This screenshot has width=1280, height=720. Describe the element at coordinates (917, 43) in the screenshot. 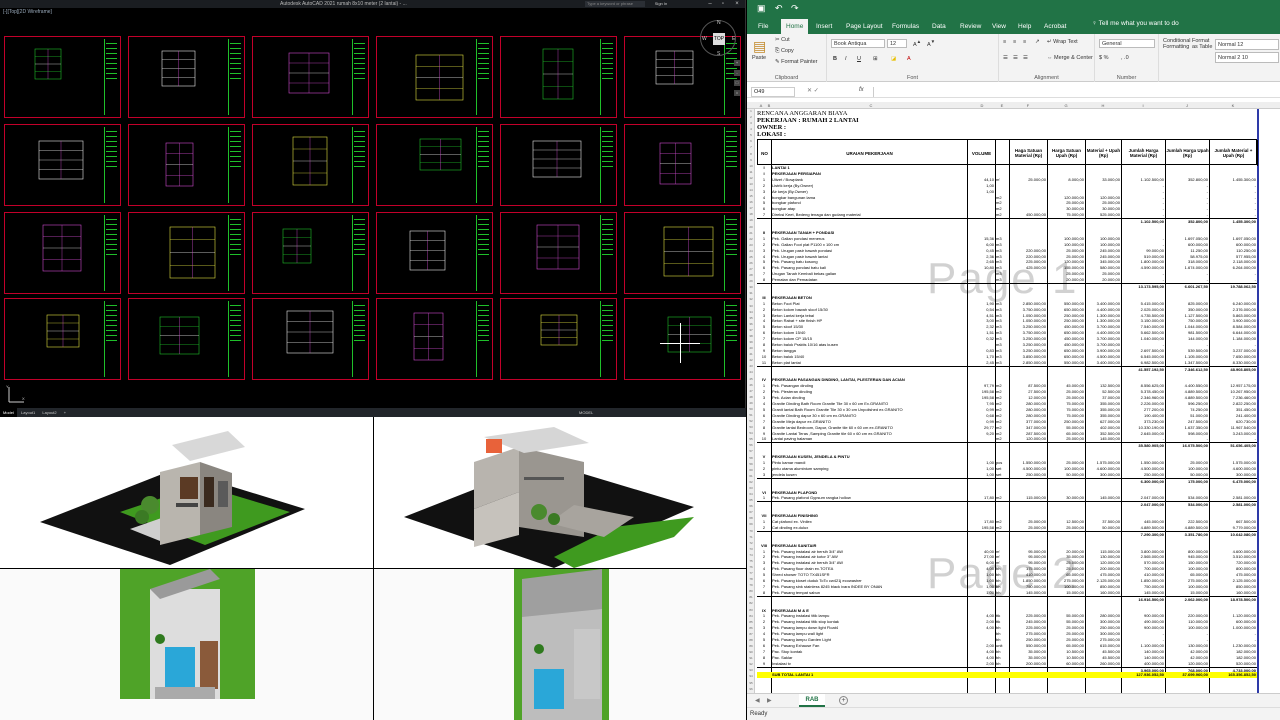

I see `increase-font-icon: A▲` at that location.